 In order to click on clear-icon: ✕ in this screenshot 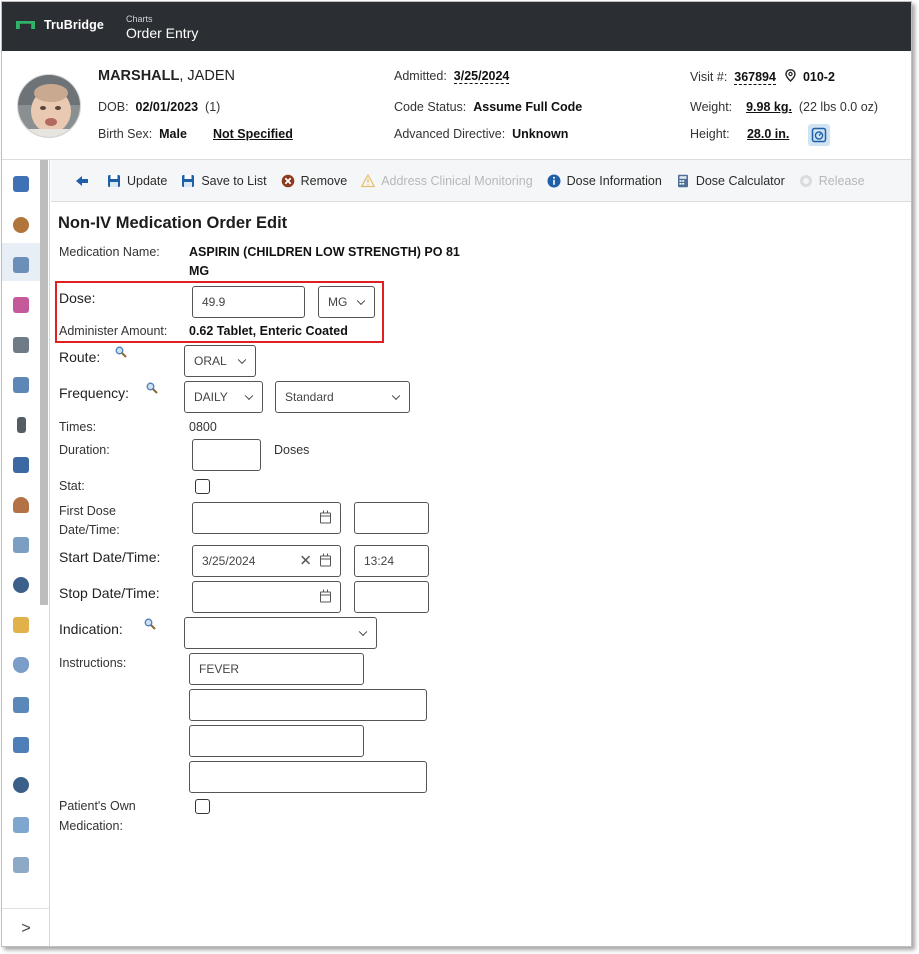, I will do `click(305, 561)`.